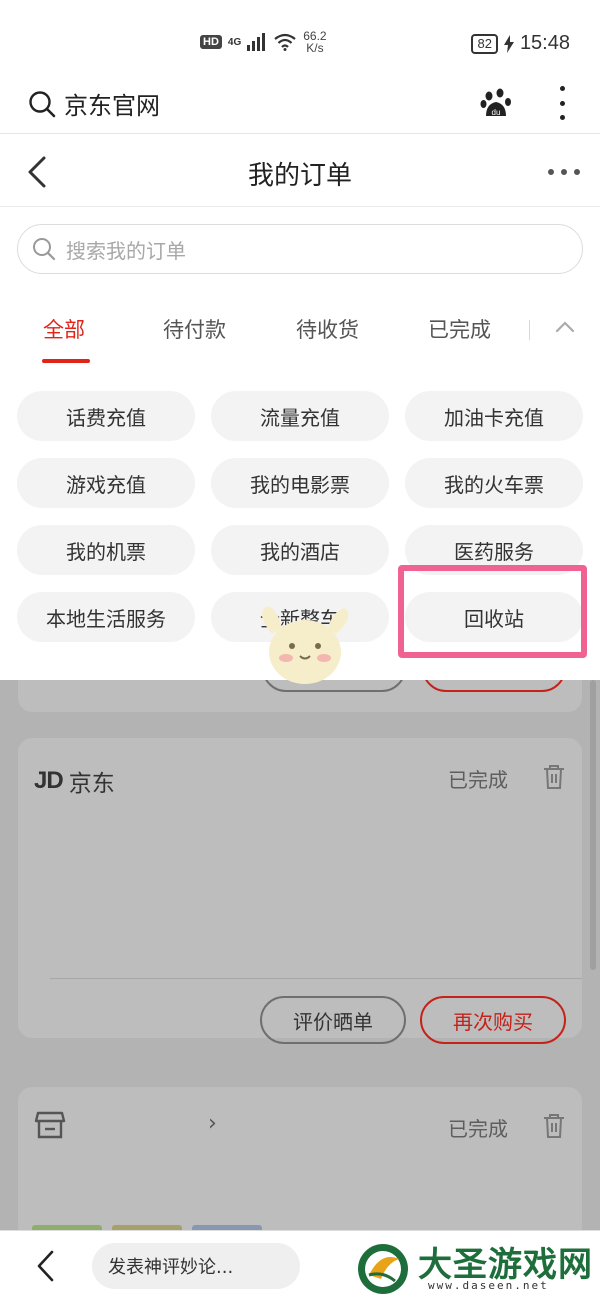 Image resolution: width=600 pixels, height=1300 pixels. What do you see at coordinates (106, 416) in the screenshot?
I see `category-chip: 话费充值` at bounding box center [106, 416].